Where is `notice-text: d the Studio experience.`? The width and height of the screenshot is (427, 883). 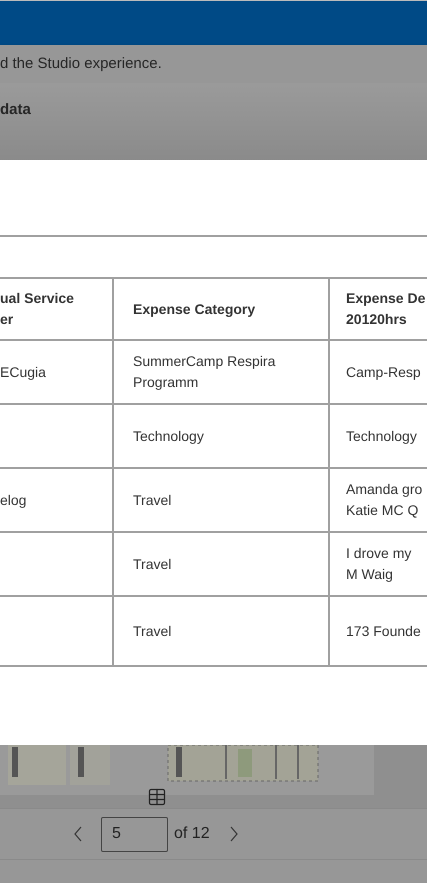 notice-text: d the Studio experience. is located at coordinates (81, 64).